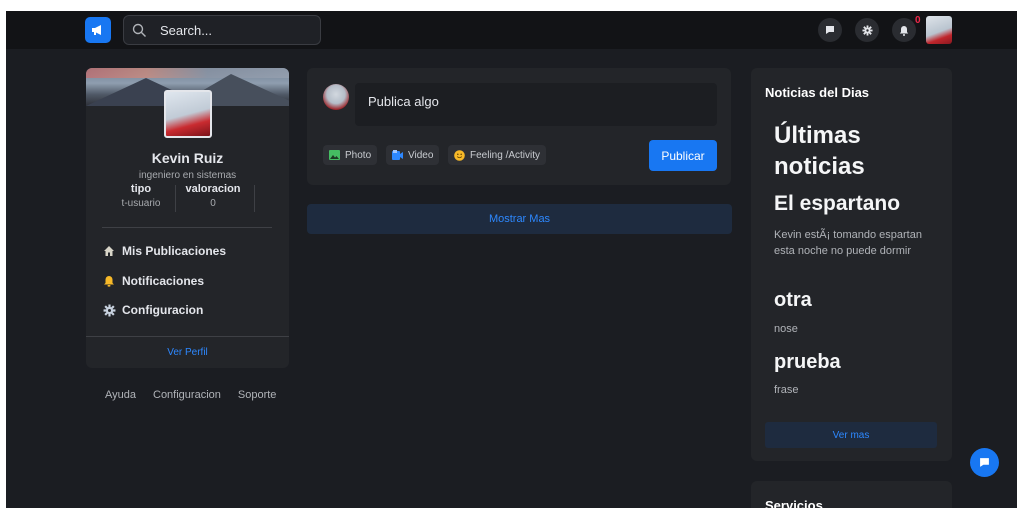 This screenshot has width=1021, height=508. Describe the element at coordinates (519, 219) in the screenshot. I see `show-more-button: Mostrar Mas` at that location.